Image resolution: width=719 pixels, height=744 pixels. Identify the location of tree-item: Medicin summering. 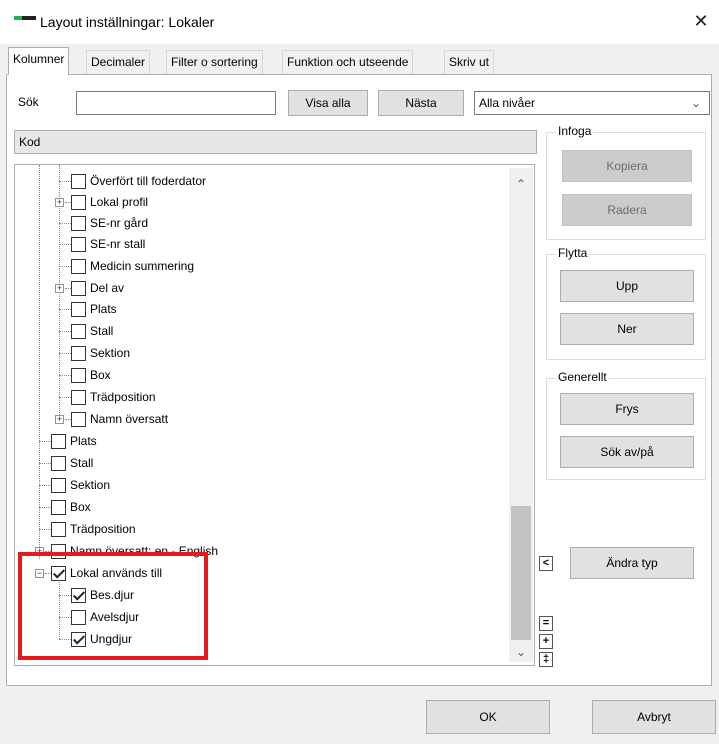
(255, 266).